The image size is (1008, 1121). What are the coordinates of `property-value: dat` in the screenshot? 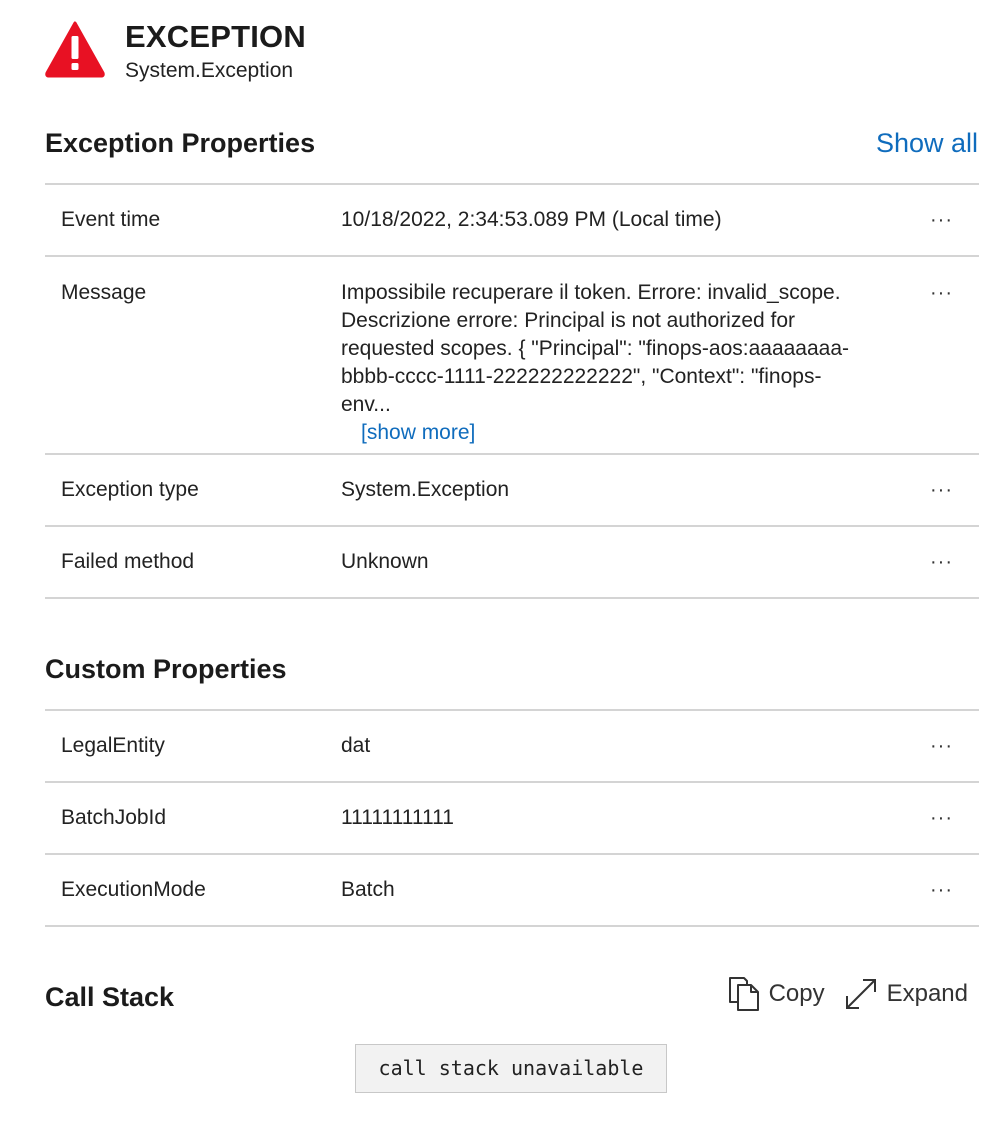 It's located at (356, 745).